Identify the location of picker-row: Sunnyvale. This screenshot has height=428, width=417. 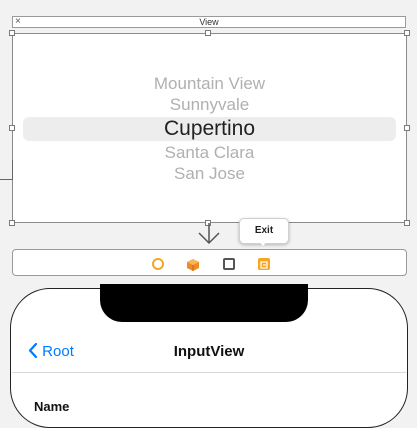
(209, 105).